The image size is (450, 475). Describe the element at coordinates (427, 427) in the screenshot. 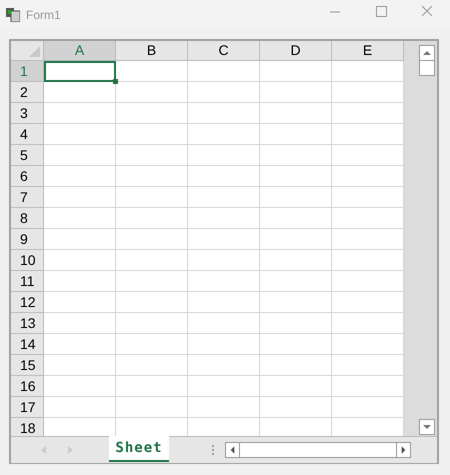

I see `scroll-down-button` at that location.